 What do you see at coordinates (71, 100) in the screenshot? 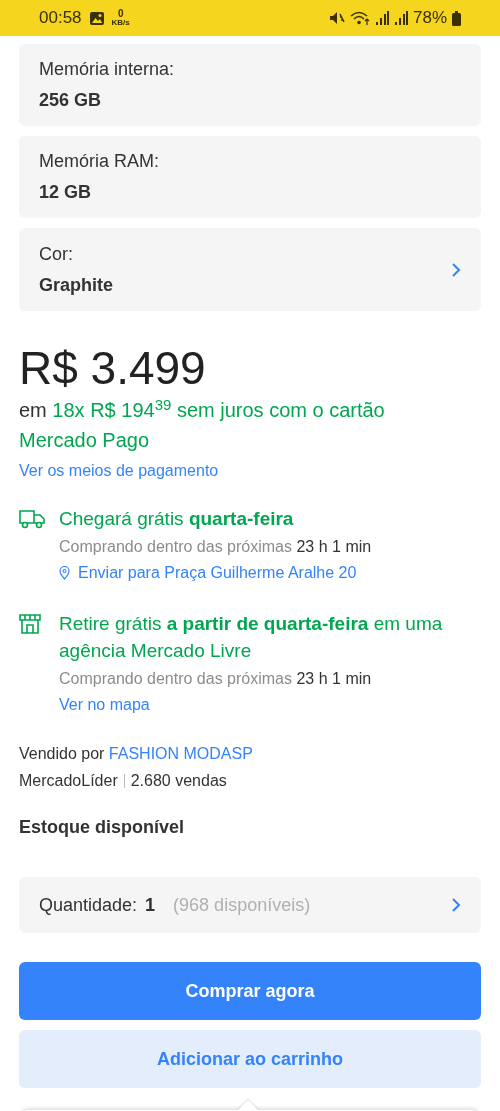
I see `spec-value: 256 GB` at bounding box center [71, 100].